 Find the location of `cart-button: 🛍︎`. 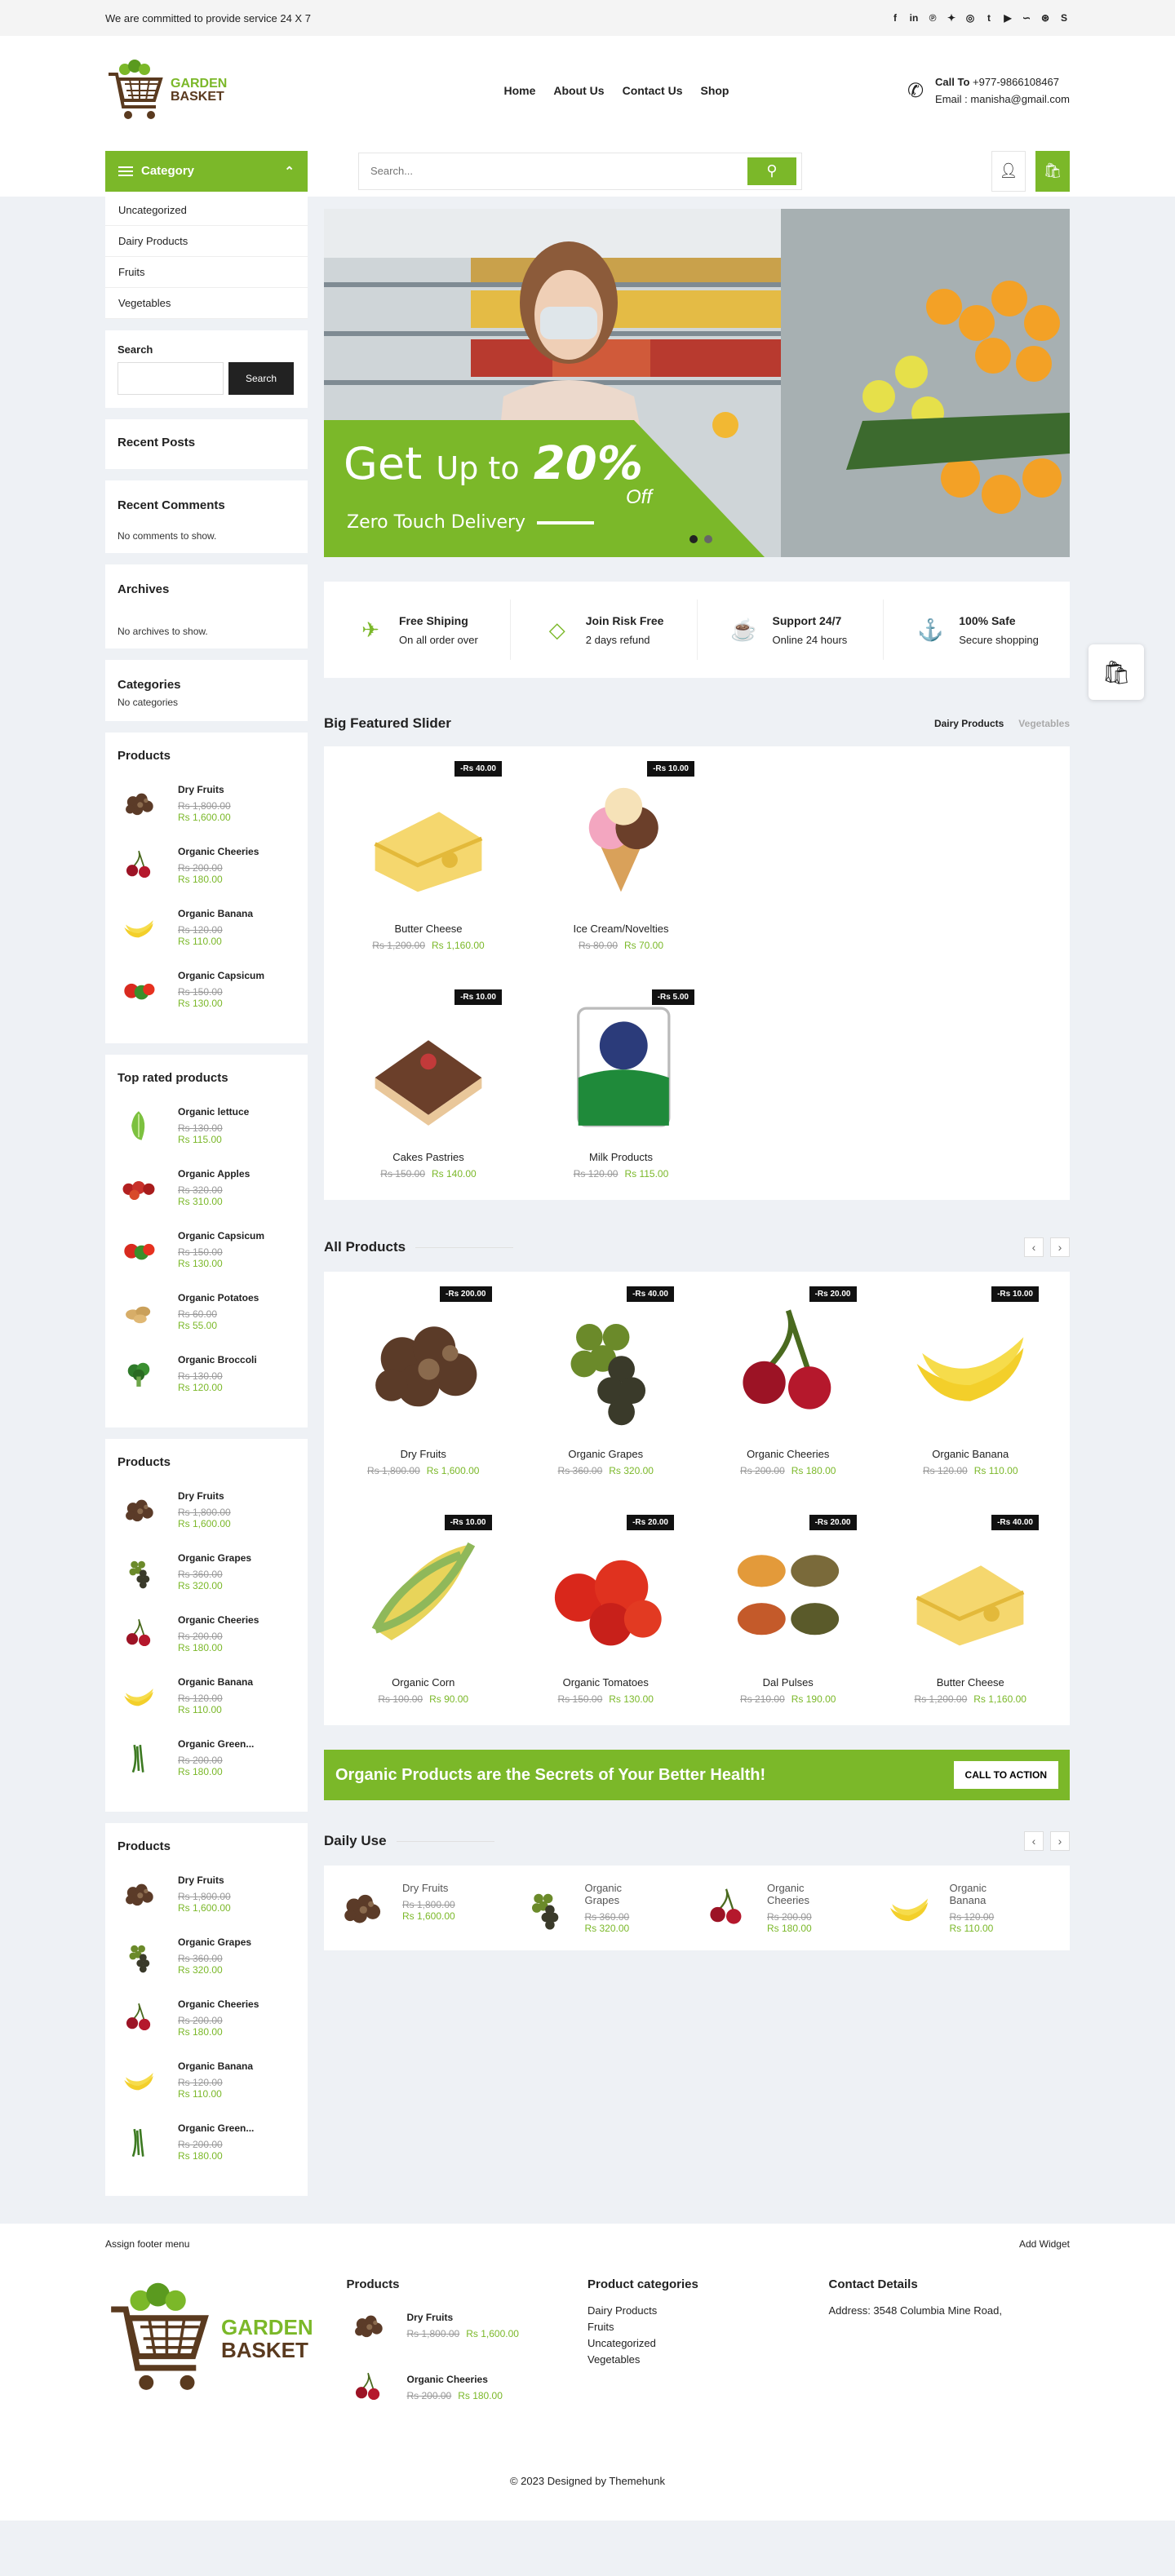

cart-button: 🛍︎ is located at coordinates (1052, 171).